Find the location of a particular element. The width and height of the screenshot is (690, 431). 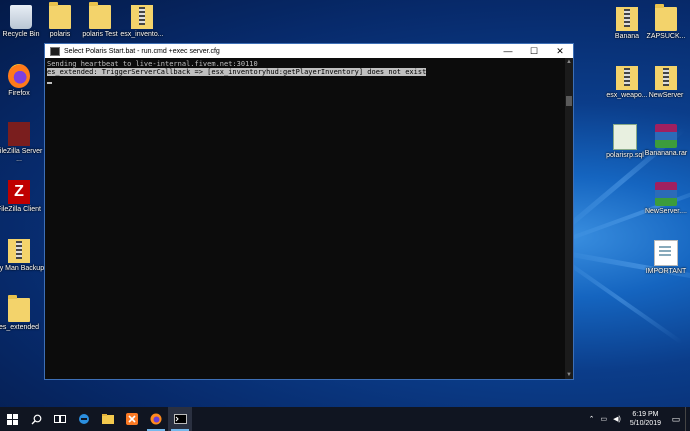

edge-button is located at coordinates (84, 419).